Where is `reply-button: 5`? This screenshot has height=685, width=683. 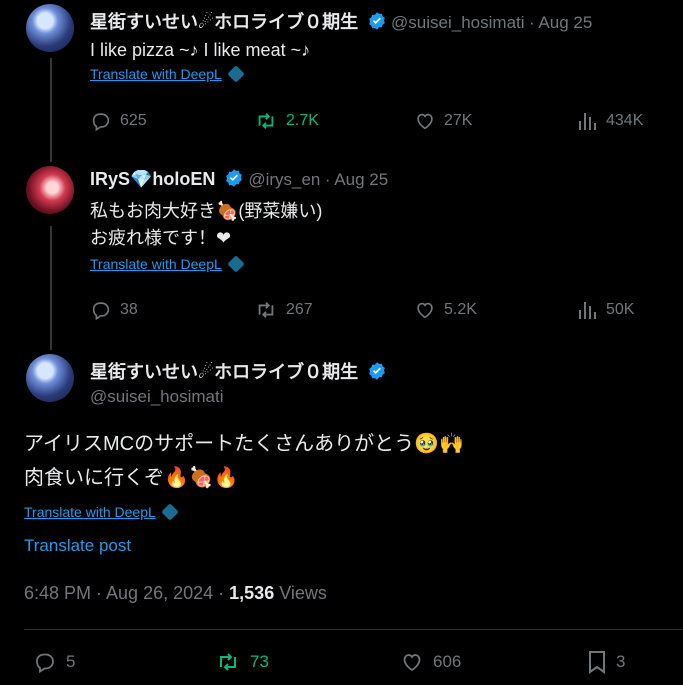
reply-button: 5 is located at coordinates (53, 662).